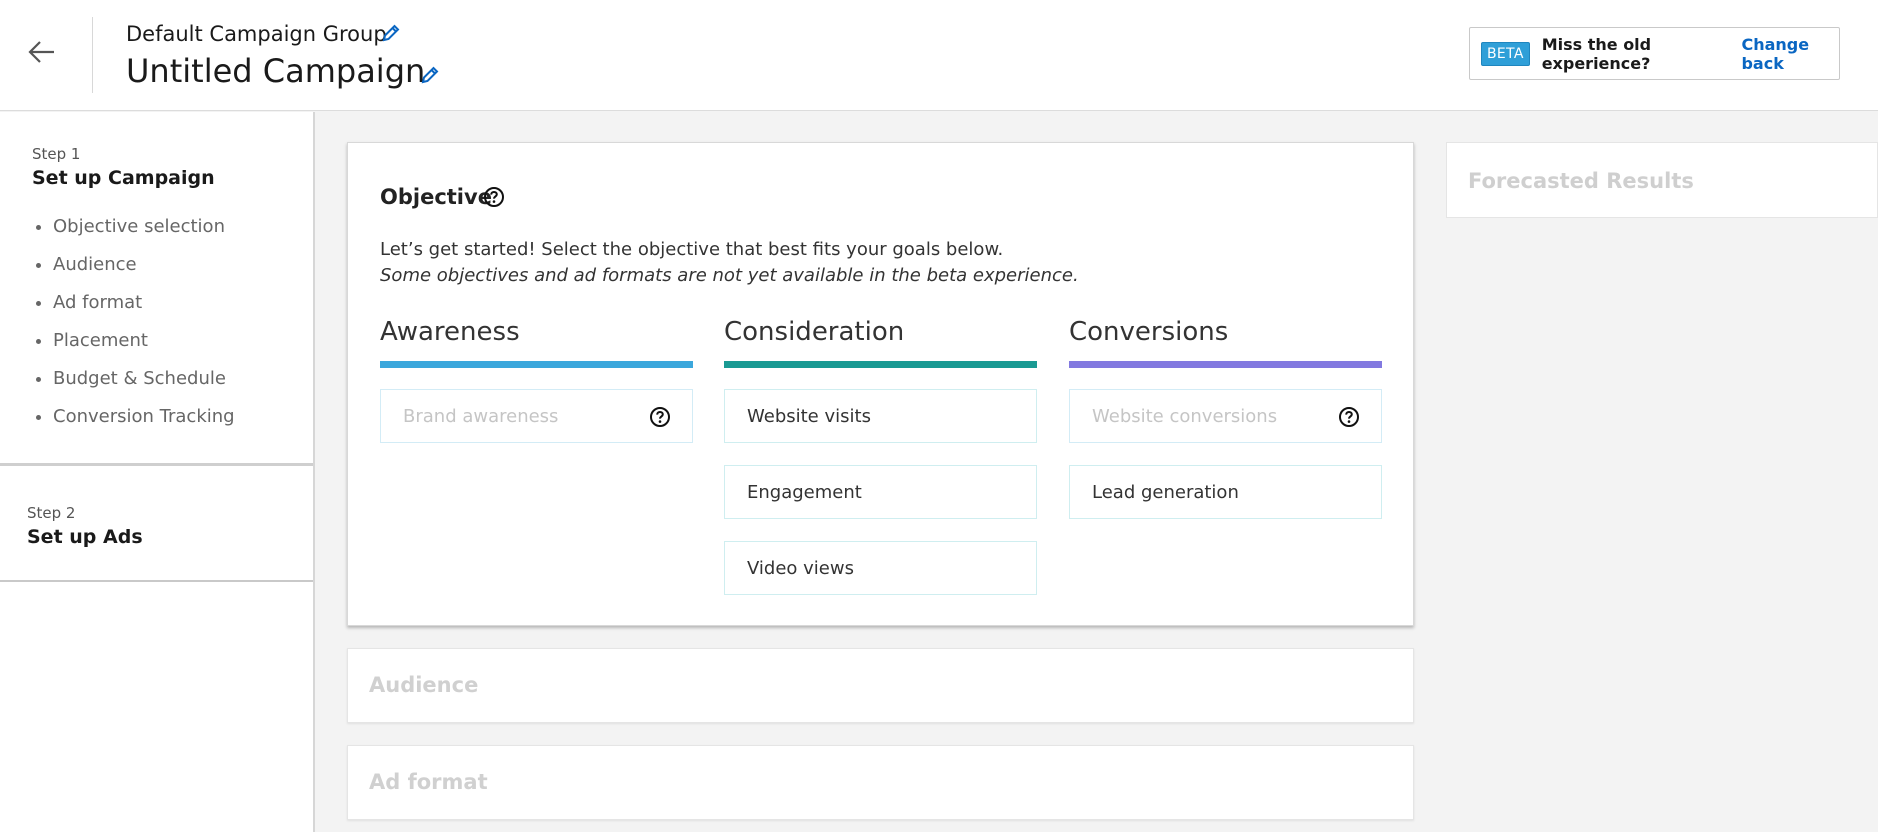 The height and width of the screenshot is (832, 1878). What do you see at coordinates (428, 782) in the screenshot?
I see `ad-format-section-title: Ad format` at bounding box center [428, 782].